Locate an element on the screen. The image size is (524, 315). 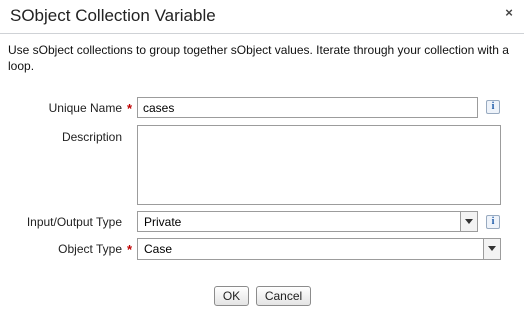
io-type-label: Input/Output Type is located at coordinates (74, 222).